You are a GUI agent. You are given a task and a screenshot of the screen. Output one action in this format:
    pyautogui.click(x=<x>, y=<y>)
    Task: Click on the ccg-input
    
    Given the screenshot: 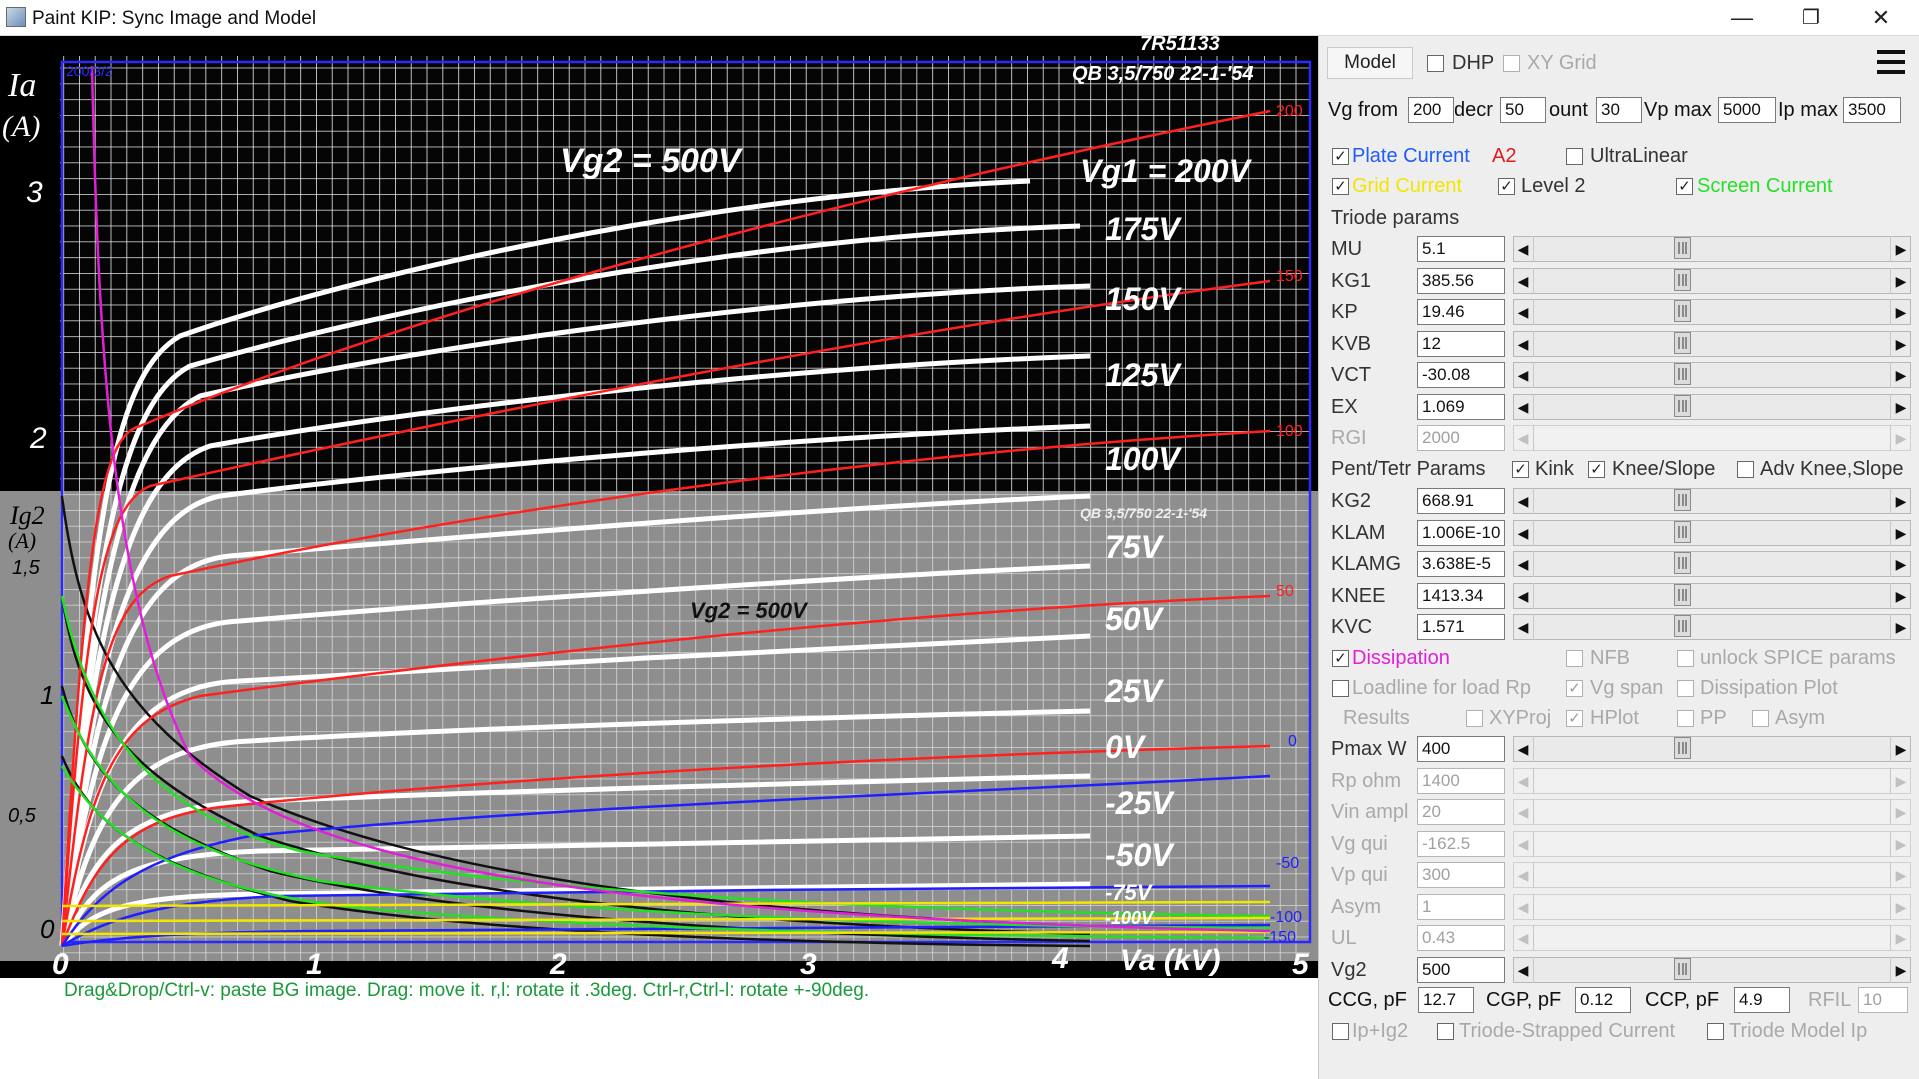 What is the action you would take?
    pyautogui.click(x=1446, y=1000)
    